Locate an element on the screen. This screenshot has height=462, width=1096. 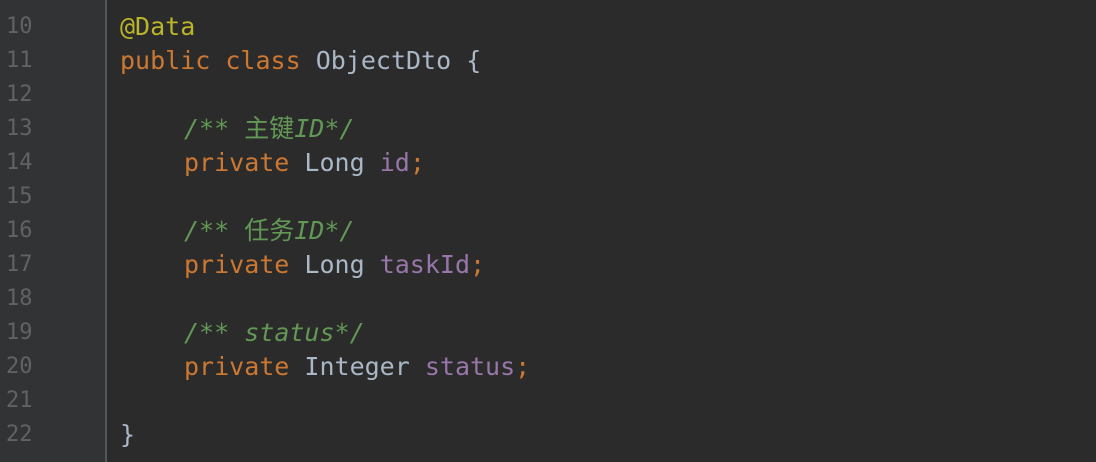
line-number: 18 is located at coordinates (19, 298).